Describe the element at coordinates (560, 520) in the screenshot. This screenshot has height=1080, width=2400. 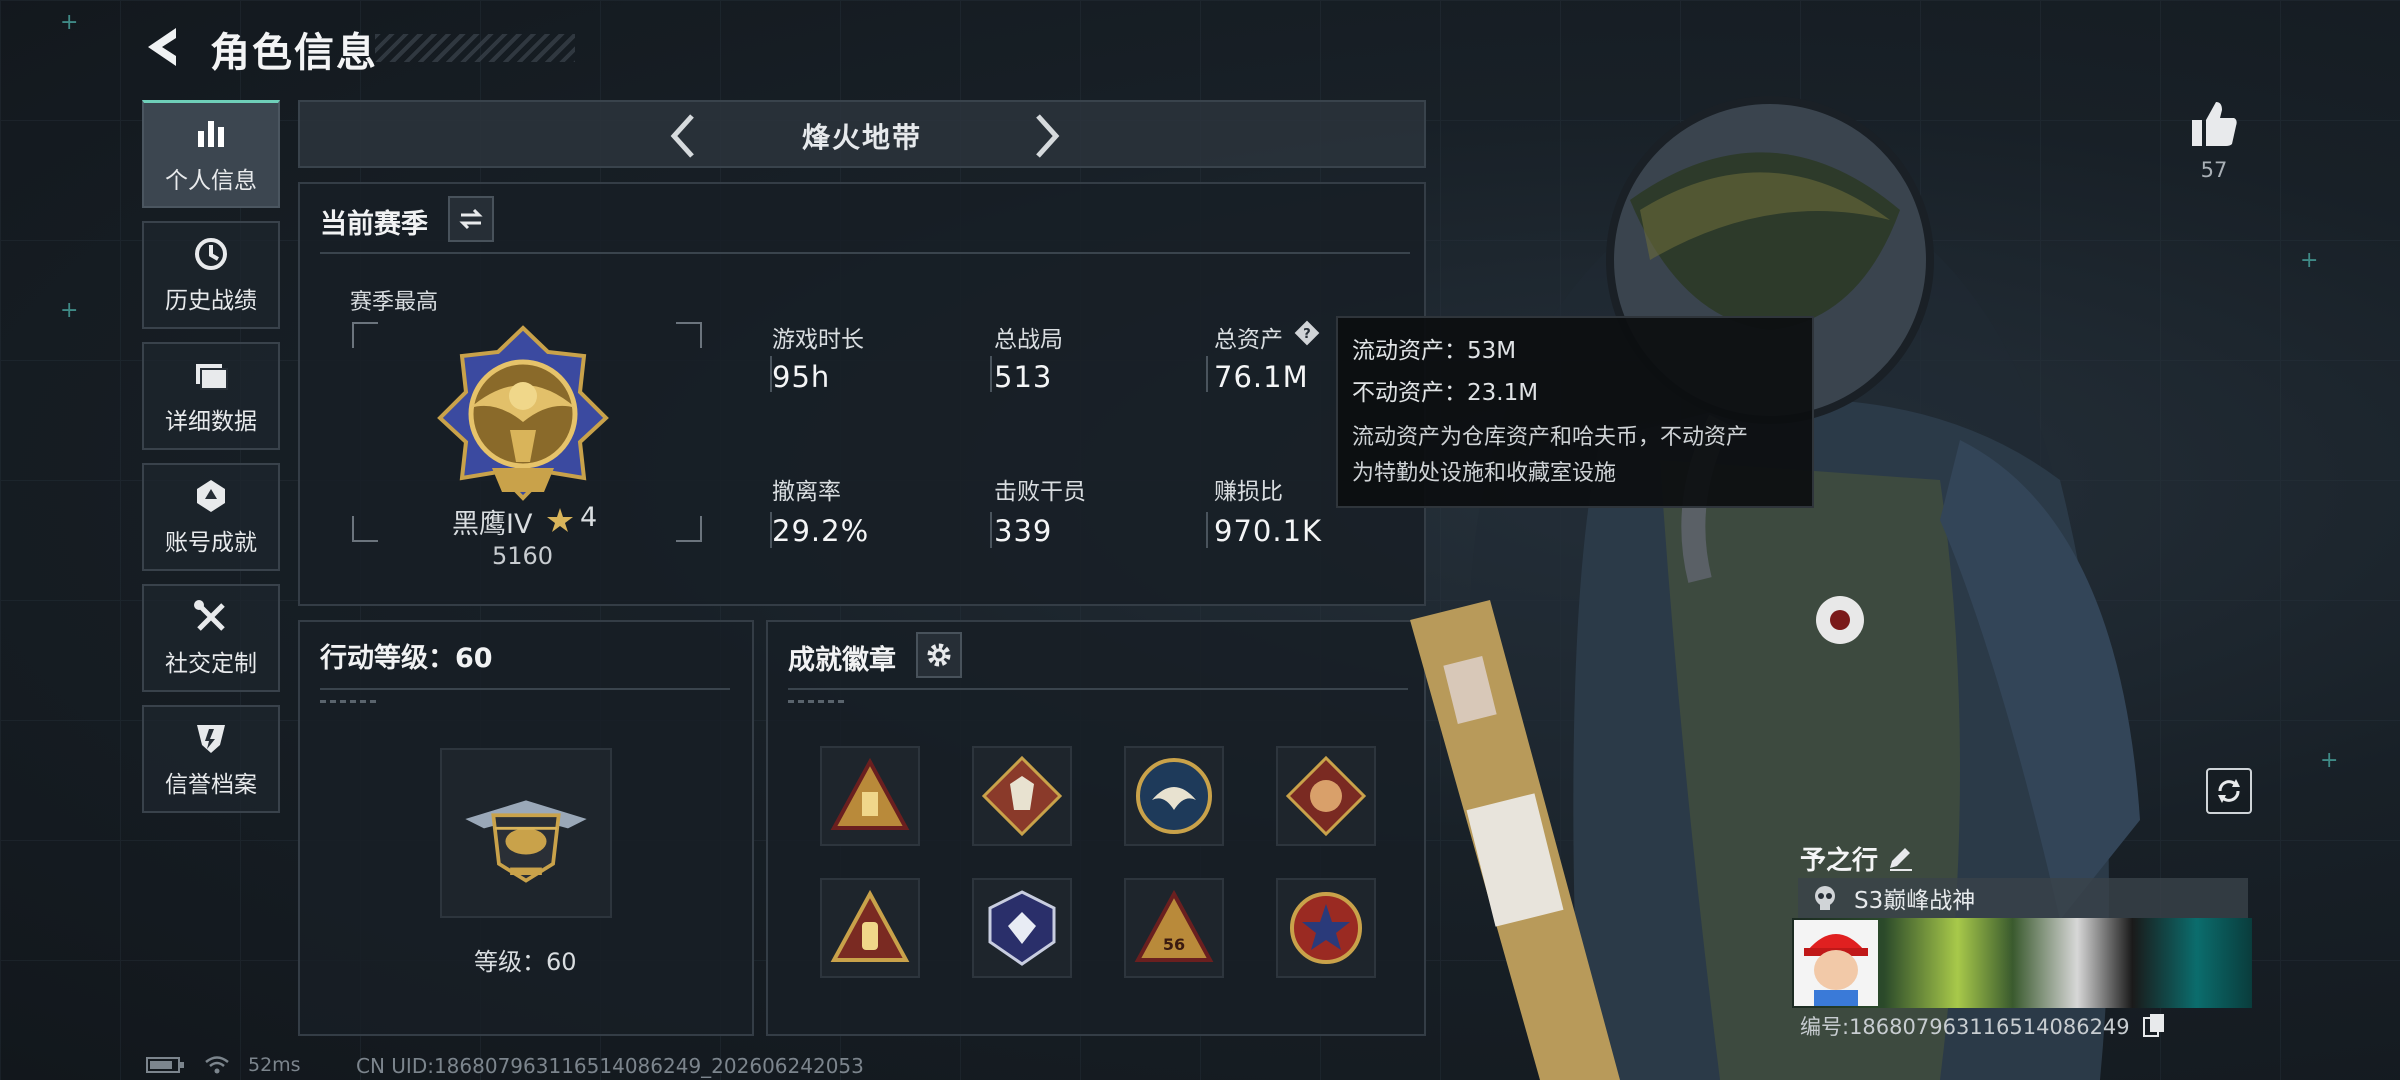
I see `star-icon` at that location.